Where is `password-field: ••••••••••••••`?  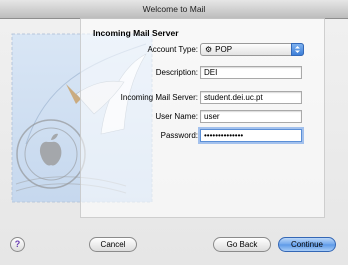
password-field: •••••••••••••• is located at coordinates (251, 135).